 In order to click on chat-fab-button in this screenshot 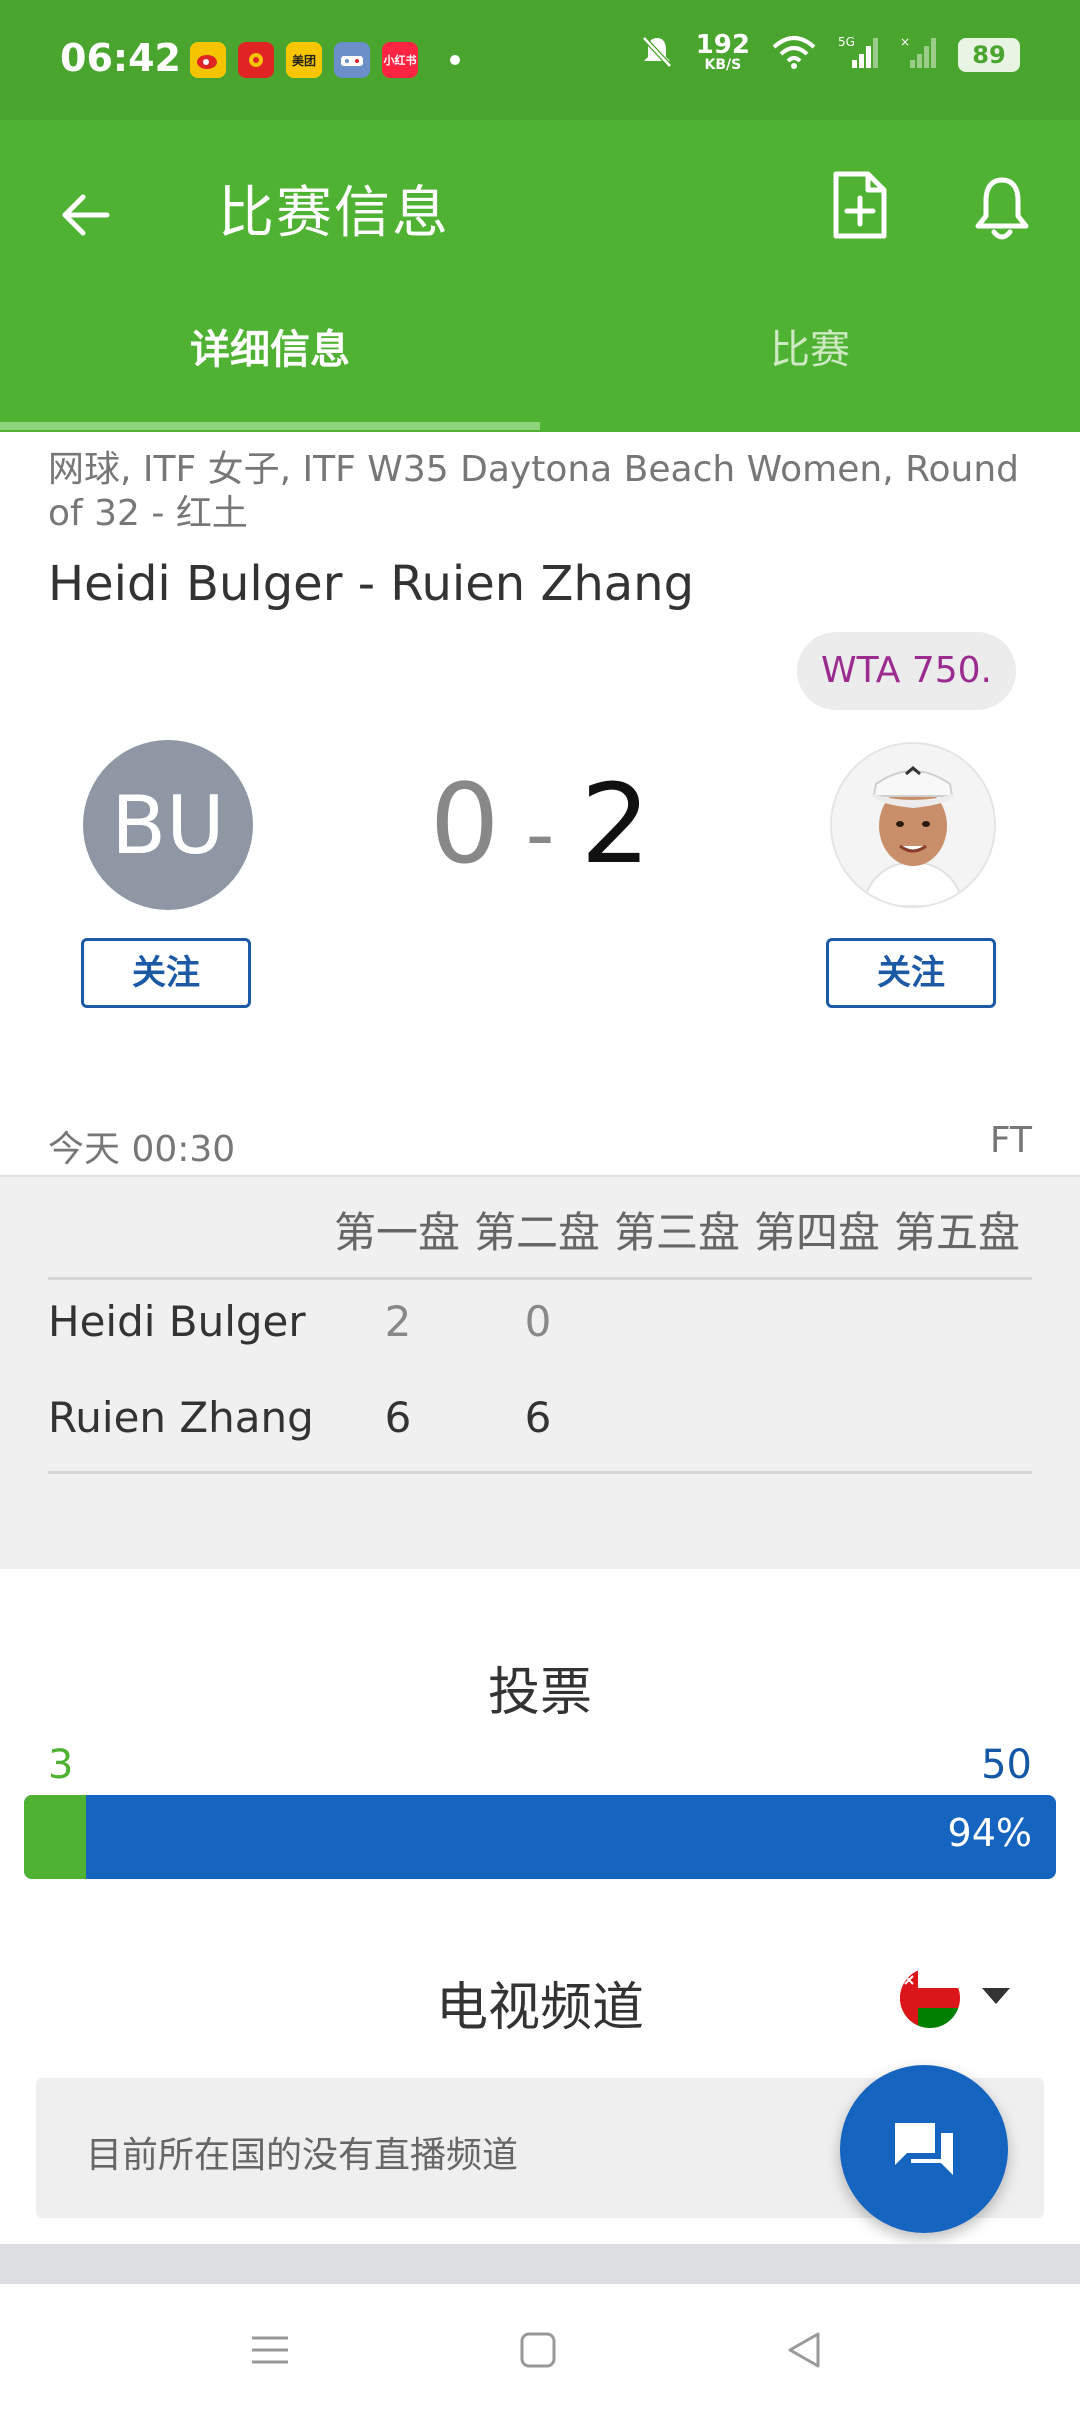, I will do `click(924, 2149)`.